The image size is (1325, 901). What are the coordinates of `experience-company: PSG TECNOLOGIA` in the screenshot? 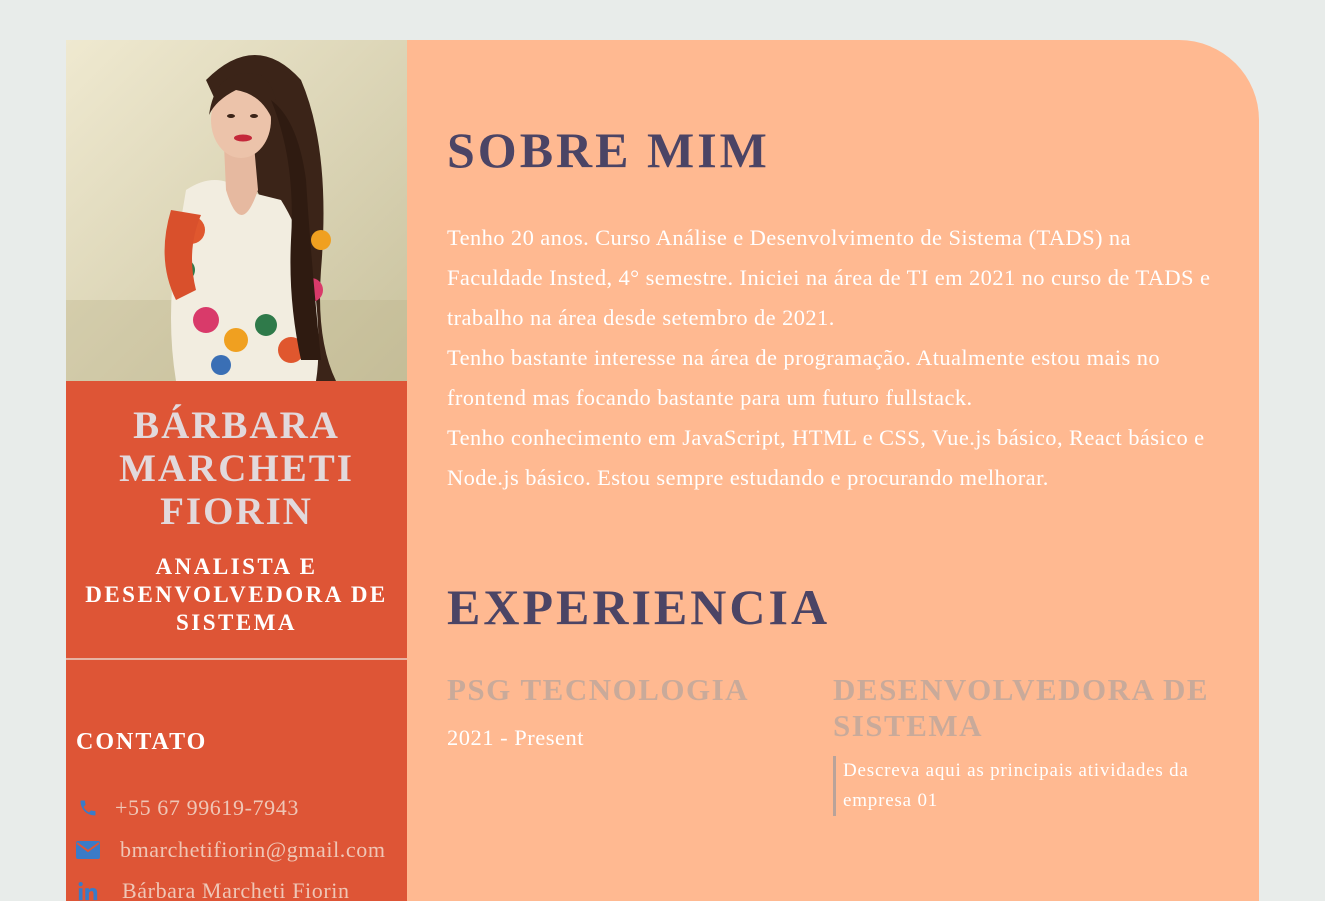 It's located at (598, 689).